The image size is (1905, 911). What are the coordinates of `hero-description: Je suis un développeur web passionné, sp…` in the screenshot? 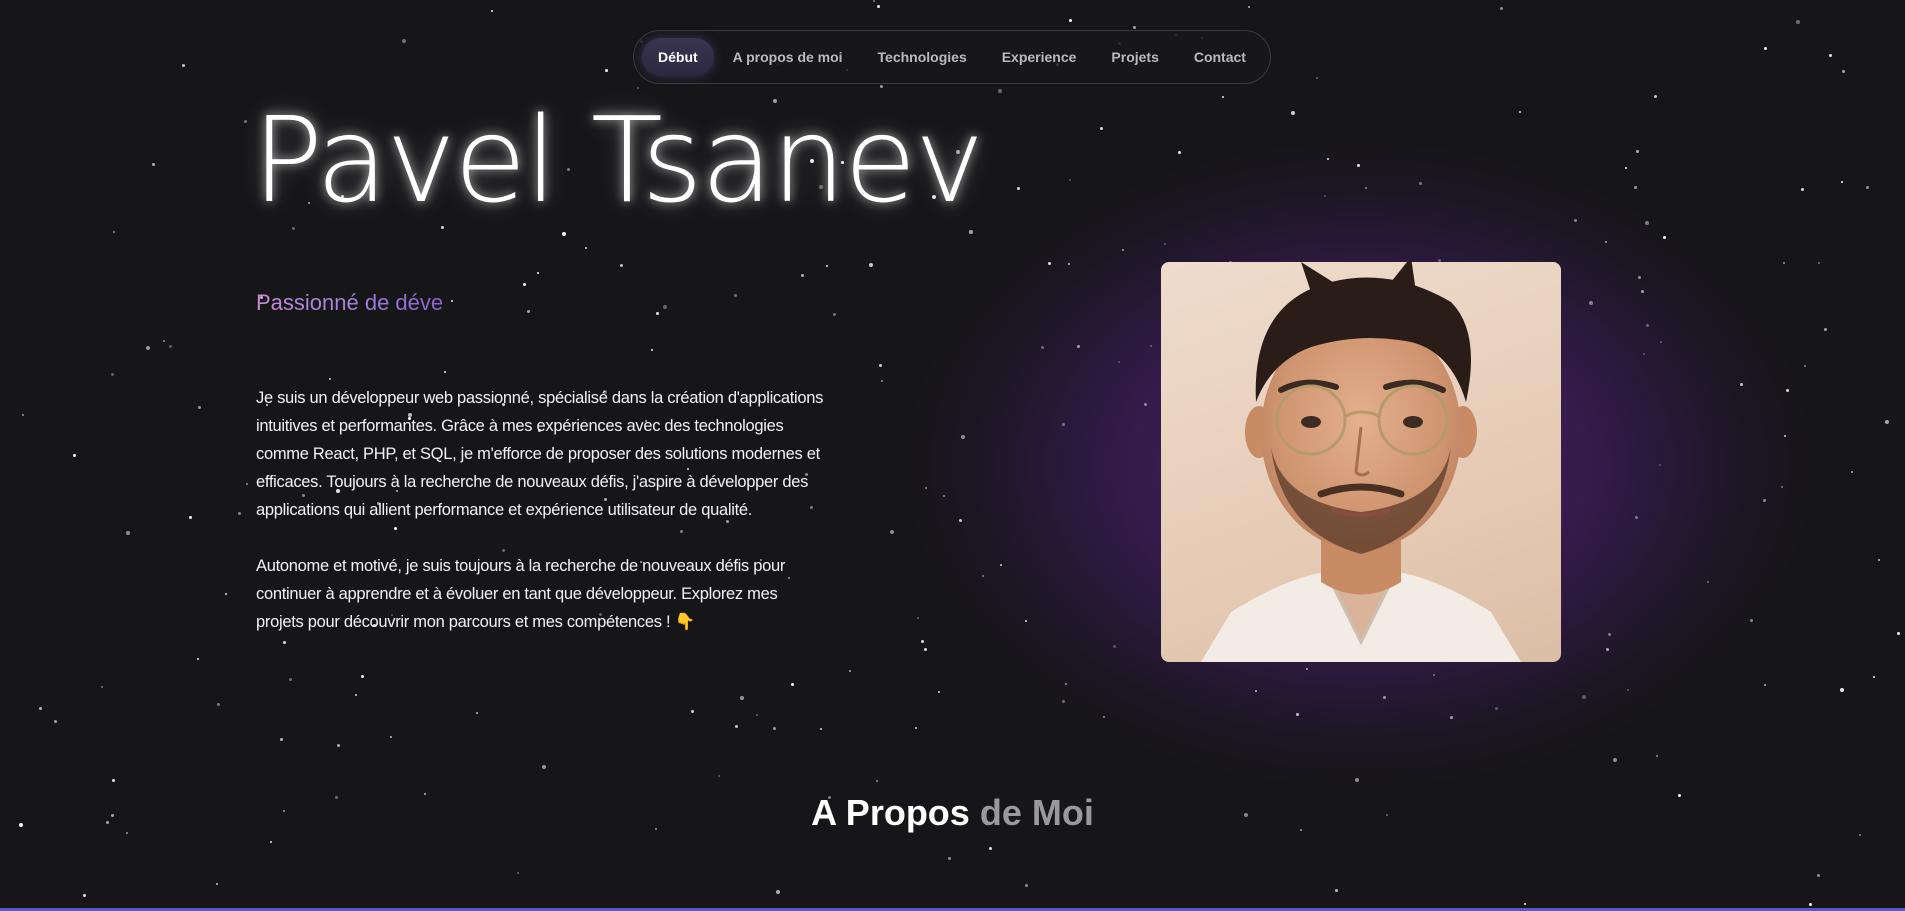 It's located at (541, 510).